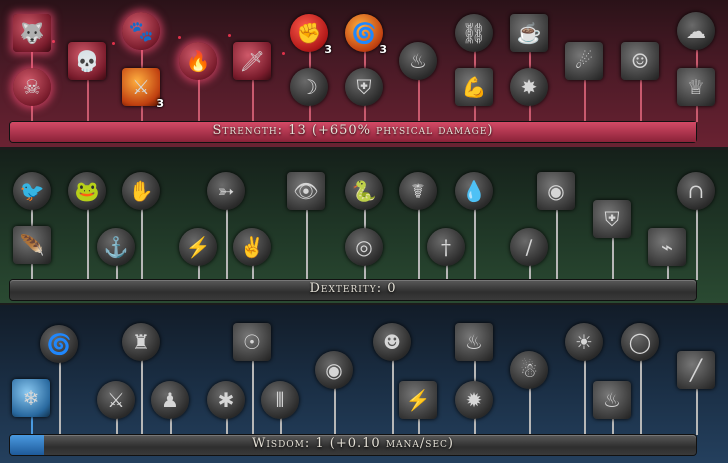 This screenshot has width=728, height=463. I want to click on cat-eyes-icon: 👁, so click(306, 191).